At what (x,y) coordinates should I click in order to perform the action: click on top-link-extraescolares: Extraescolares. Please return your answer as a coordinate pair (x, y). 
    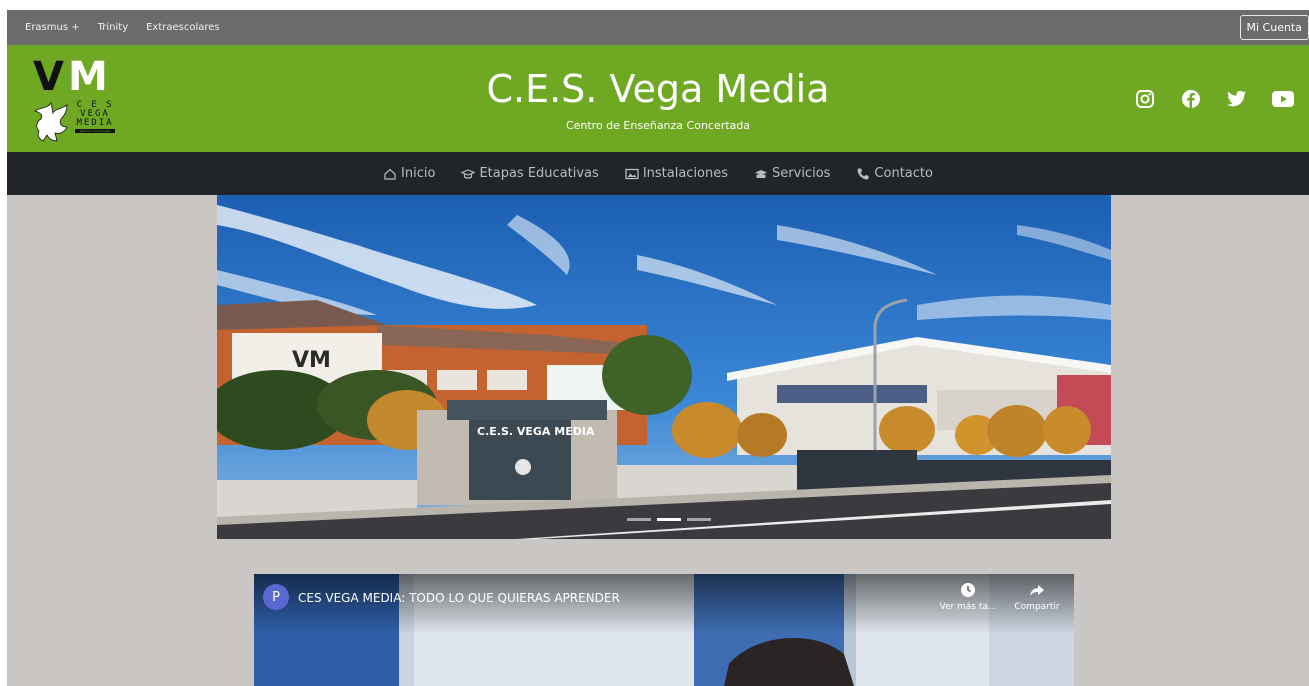
    Looking at the image, I should click on (183, 27).